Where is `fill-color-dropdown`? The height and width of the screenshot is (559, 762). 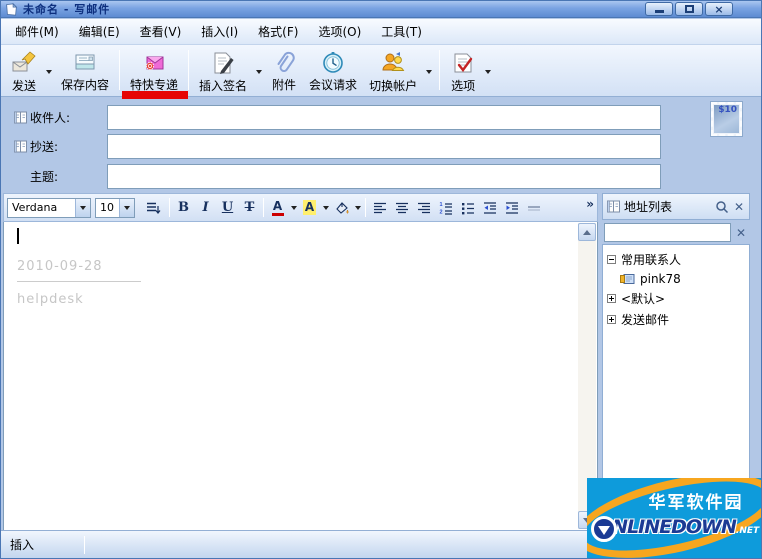 fill-color-dropdown is located at coordinates (357, 207).